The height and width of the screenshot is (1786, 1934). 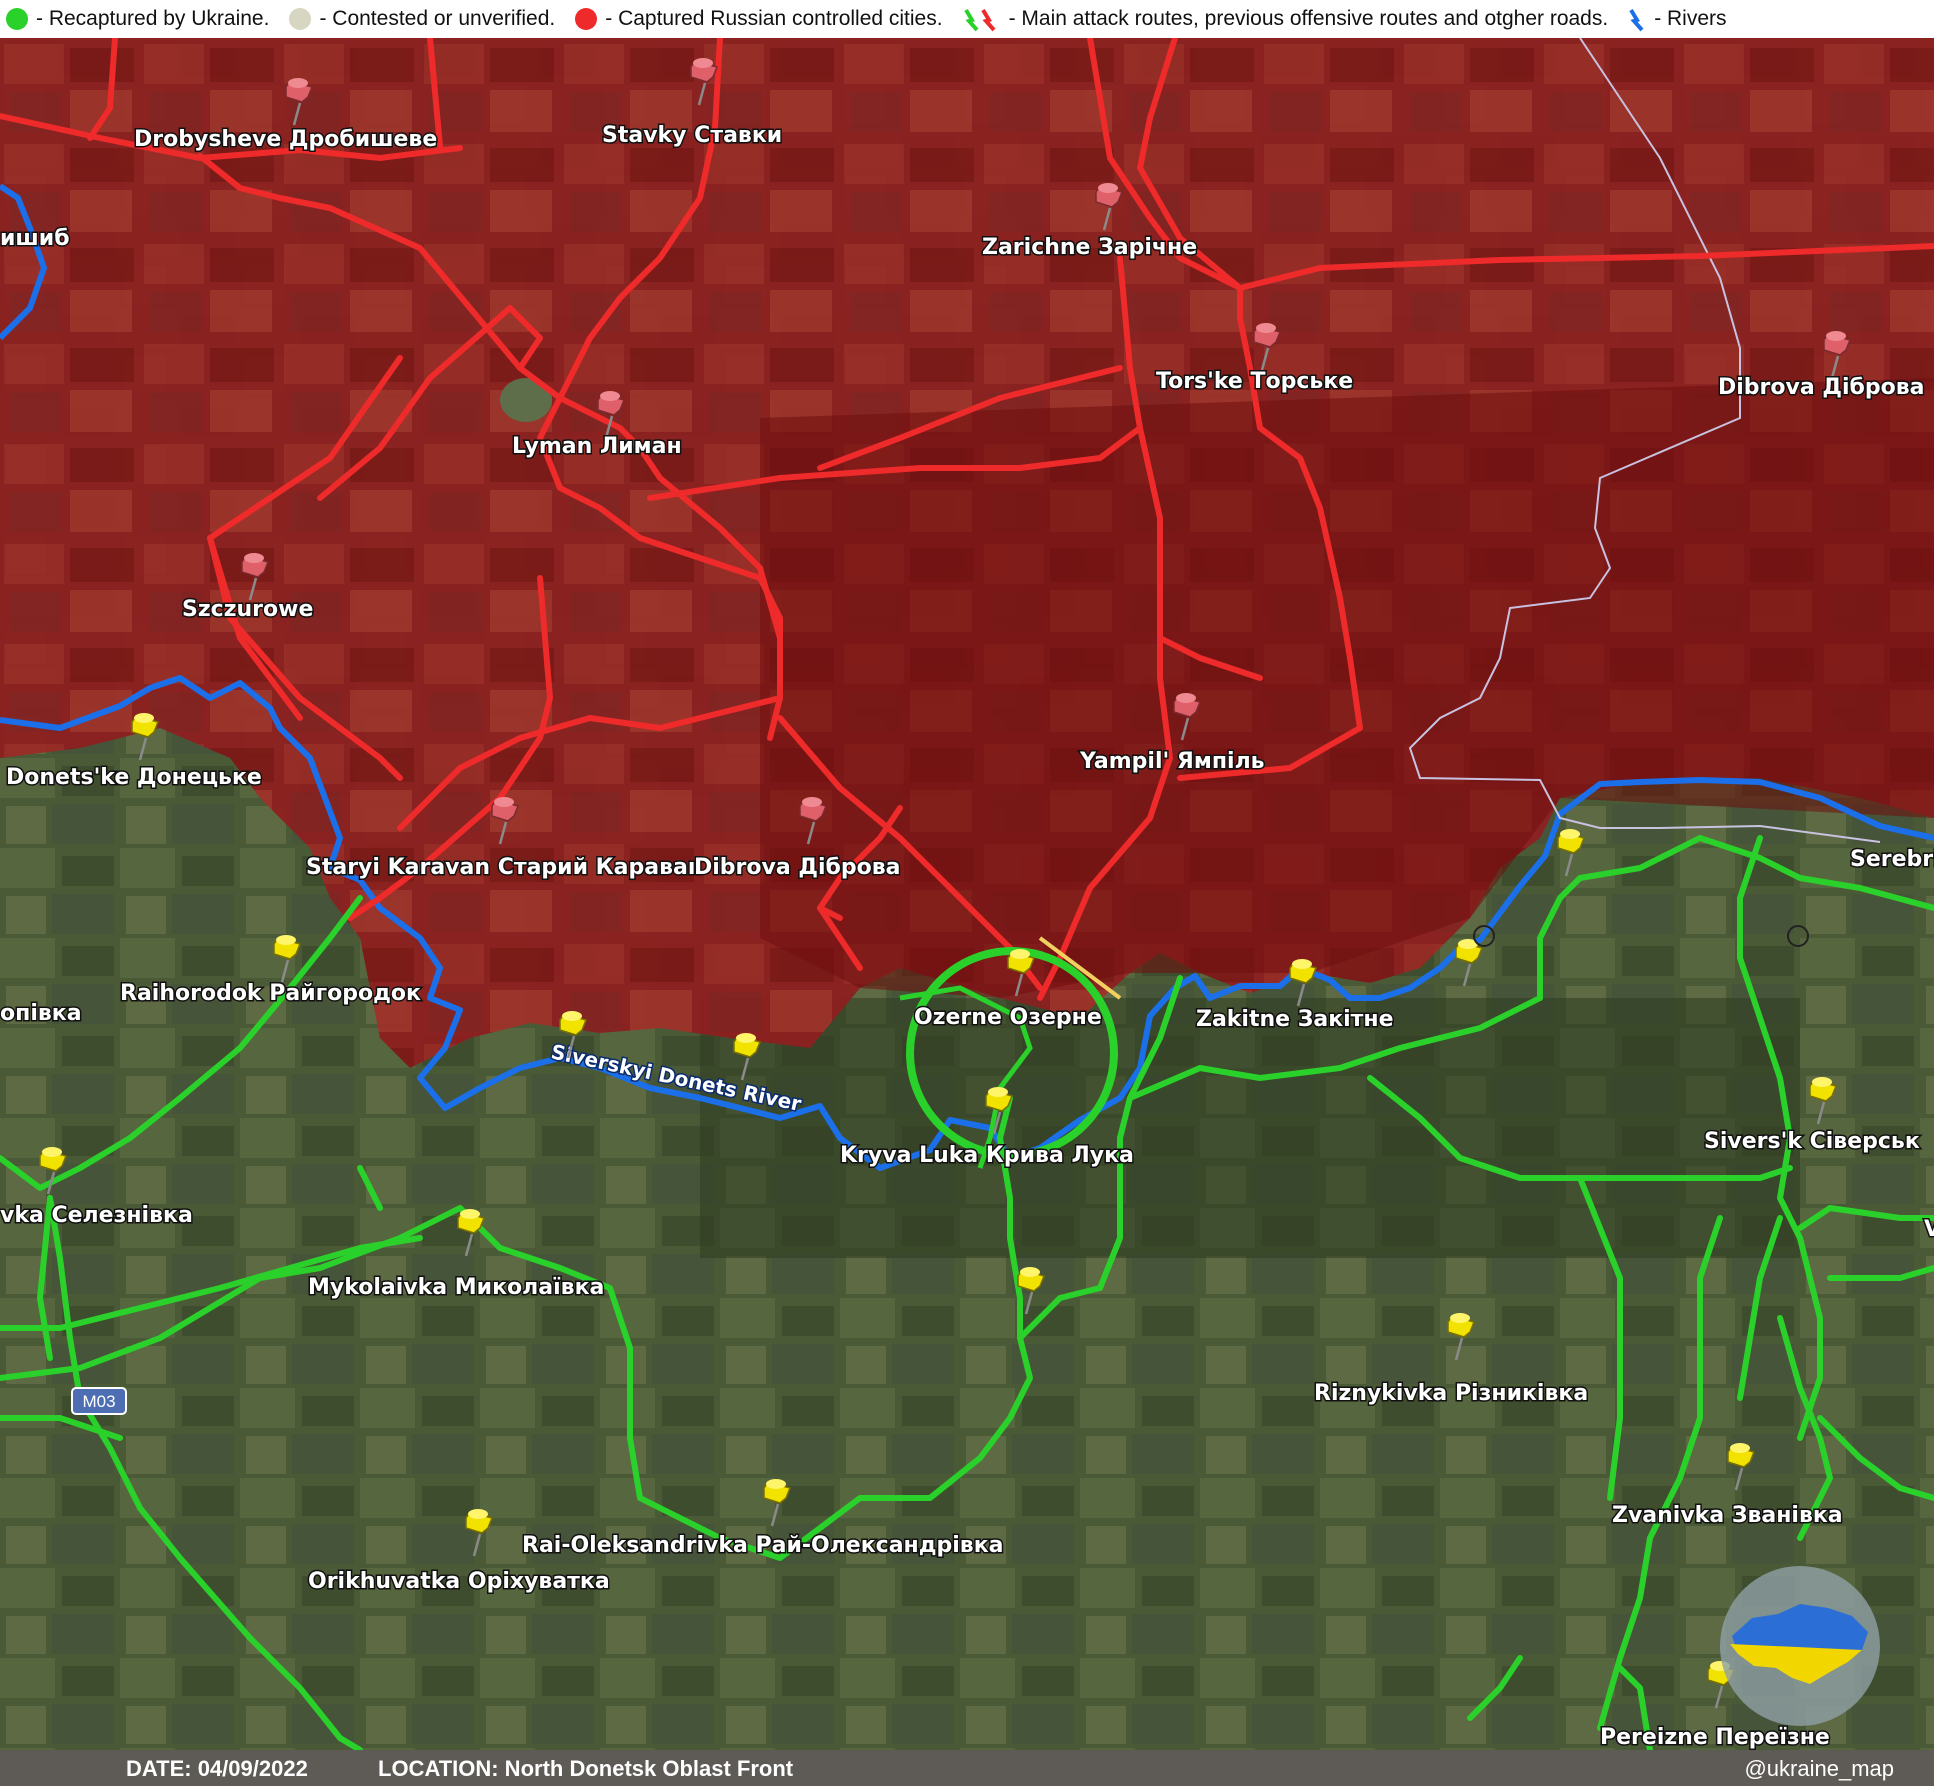 I want to click on label-opivka: опівка, so click(x=41, y=1013).